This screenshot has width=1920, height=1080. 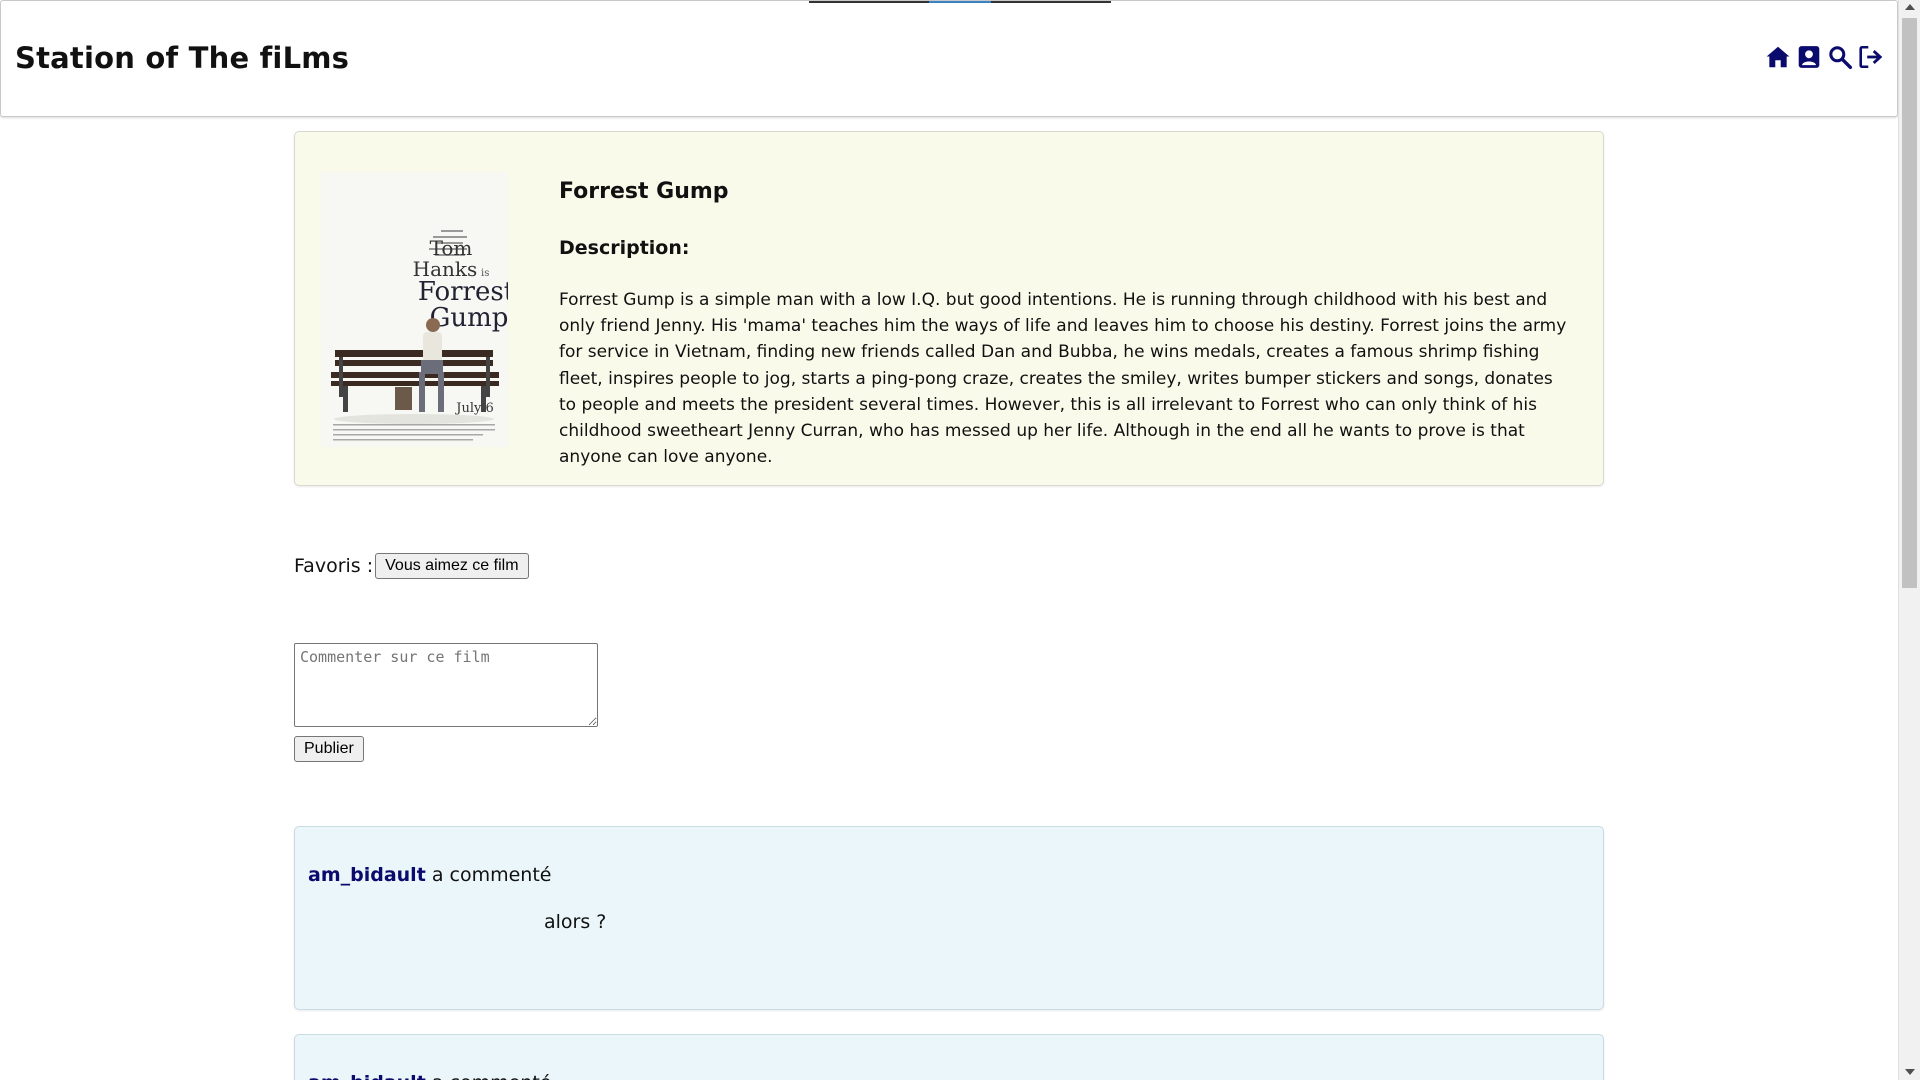 I want to click on nav-icons, so click(x=1824, y=57).